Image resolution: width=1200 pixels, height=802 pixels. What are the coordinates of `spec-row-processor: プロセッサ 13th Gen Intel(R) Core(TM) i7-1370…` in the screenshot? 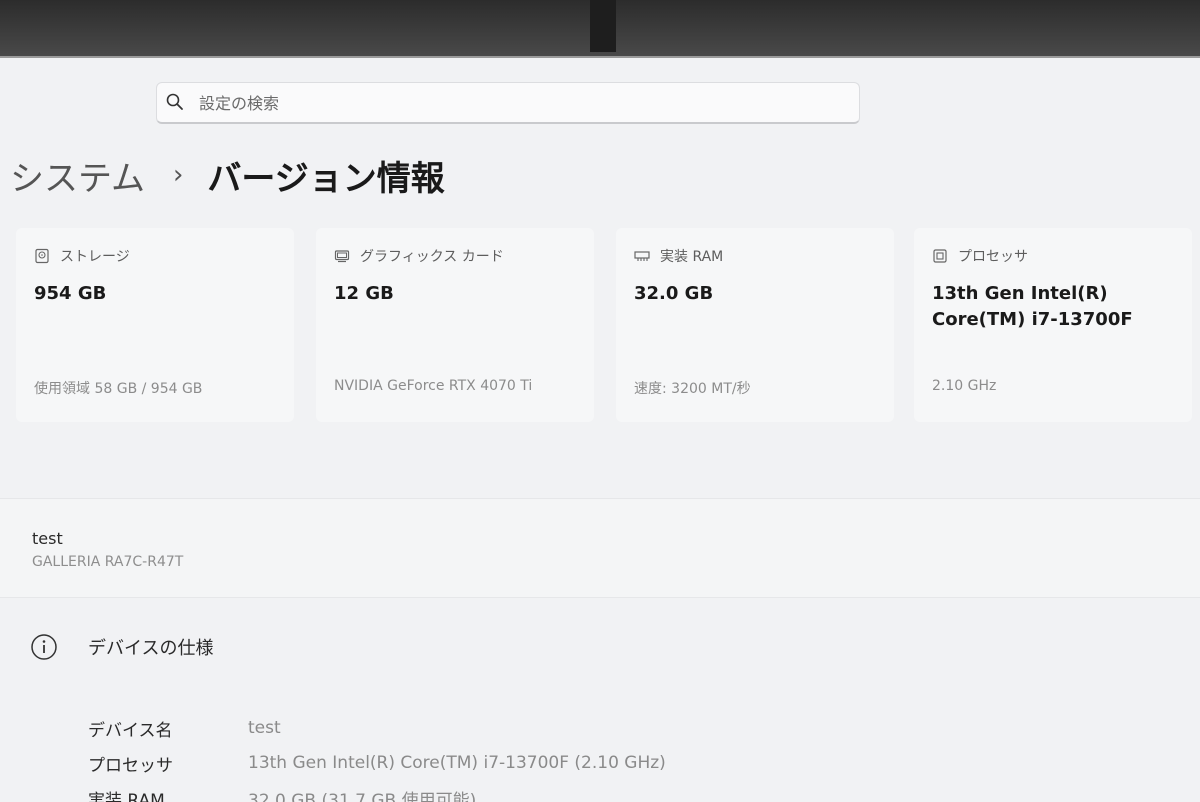 It's located at (638, 763).